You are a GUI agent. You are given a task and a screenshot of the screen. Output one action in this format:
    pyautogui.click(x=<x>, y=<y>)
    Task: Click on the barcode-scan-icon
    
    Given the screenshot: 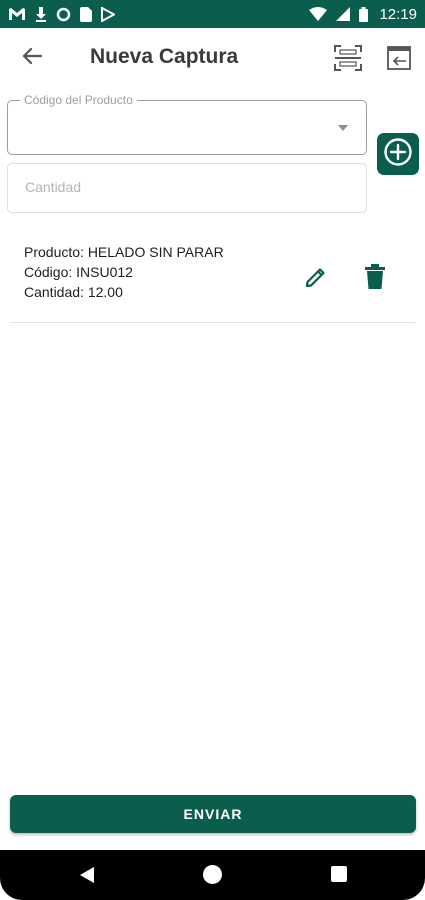 What is the action you would take?
    pyautogui.click(x=348, y=61)
    